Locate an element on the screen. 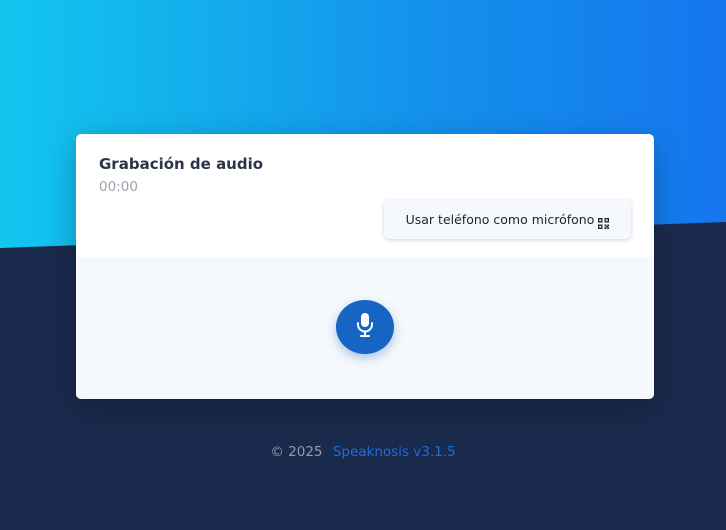 This screenshot has height=530, width=726. record-button is located at coordinates (365, 327).